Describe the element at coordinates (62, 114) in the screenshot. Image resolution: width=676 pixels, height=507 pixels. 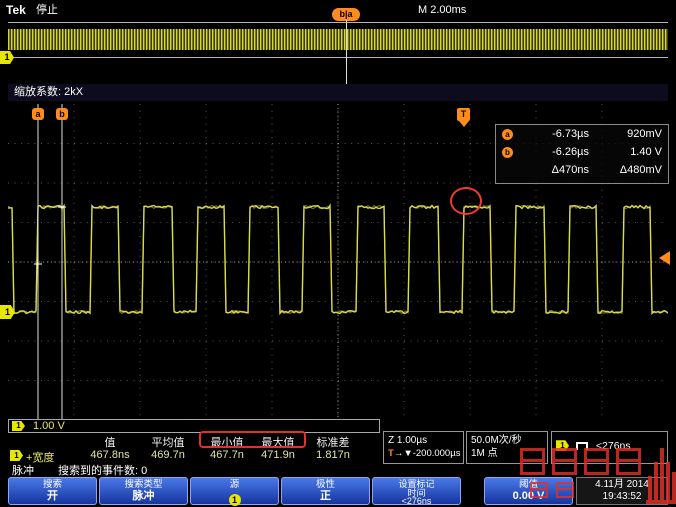
I see `cursor-b-label: b` at that location.